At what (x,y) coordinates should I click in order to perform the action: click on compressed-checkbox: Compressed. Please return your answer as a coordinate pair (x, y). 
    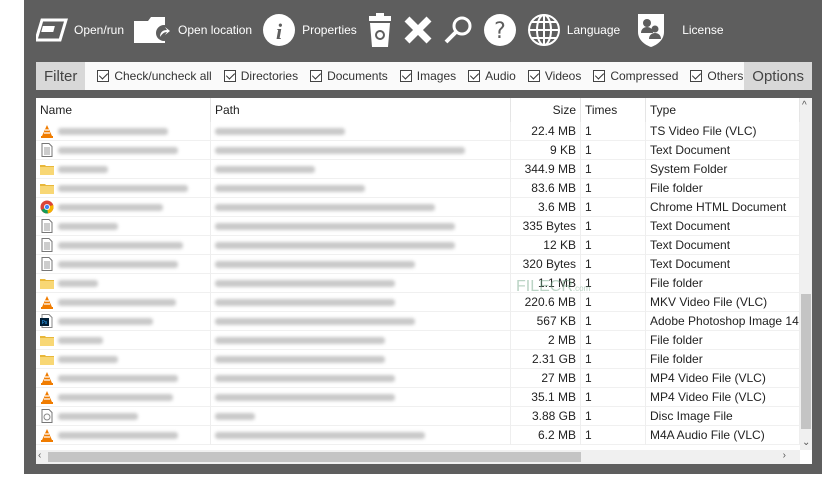
    Looking at the image, I should click on (635, 76).